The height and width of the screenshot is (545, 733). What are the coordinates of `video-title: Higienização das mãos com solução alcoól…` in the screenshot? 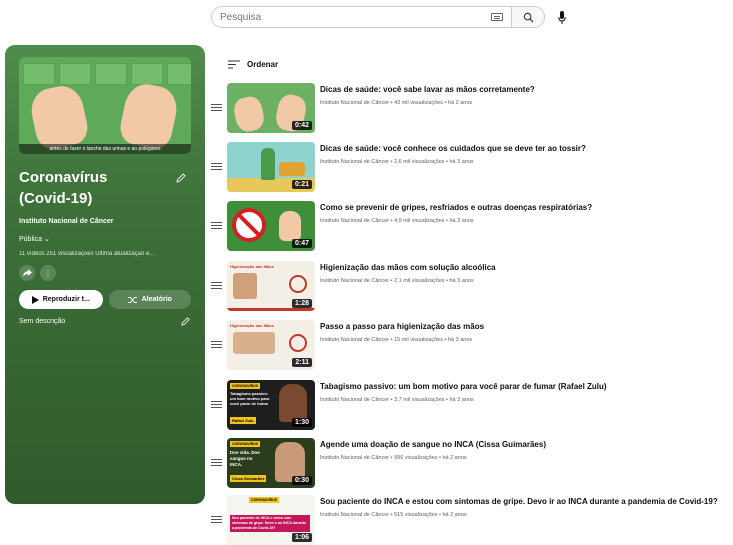 It's located at (408, 267).